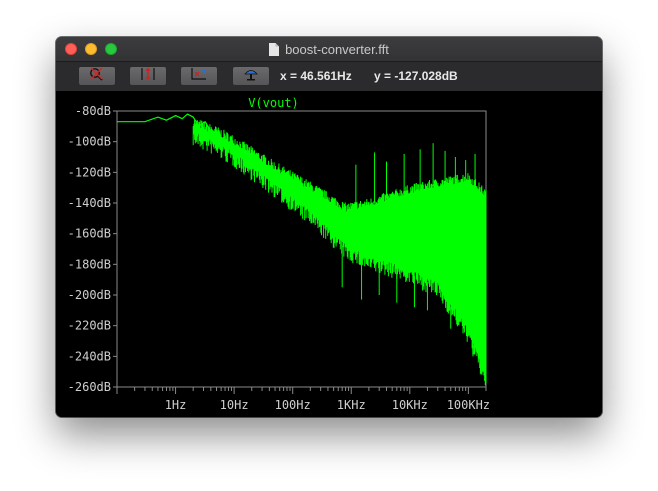  I want to click on toolbar: x = 46.561Hz y = -127.028dB, so click(329, 76).